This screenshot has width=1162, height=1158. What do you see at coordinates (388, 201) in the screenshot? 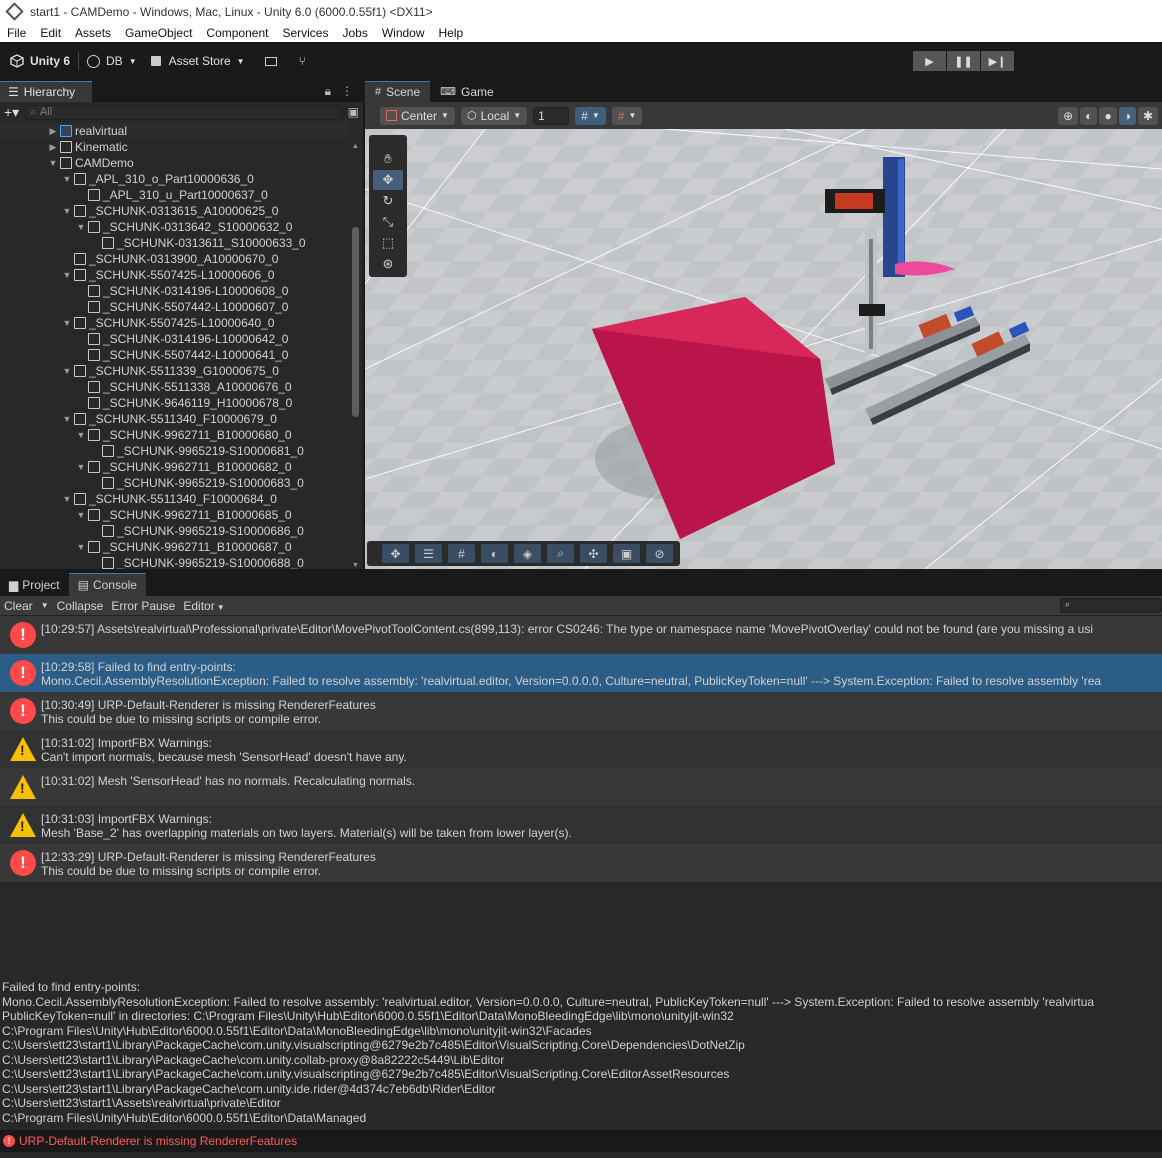
I see `rotate-tool: ↻` at bounding box center [388, 201].